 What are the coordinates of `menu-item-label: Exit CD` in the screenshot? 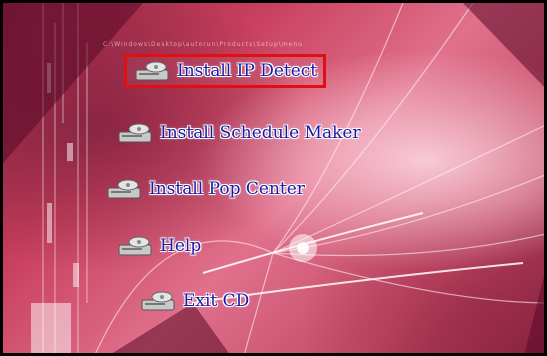 It's located at (216, 301).